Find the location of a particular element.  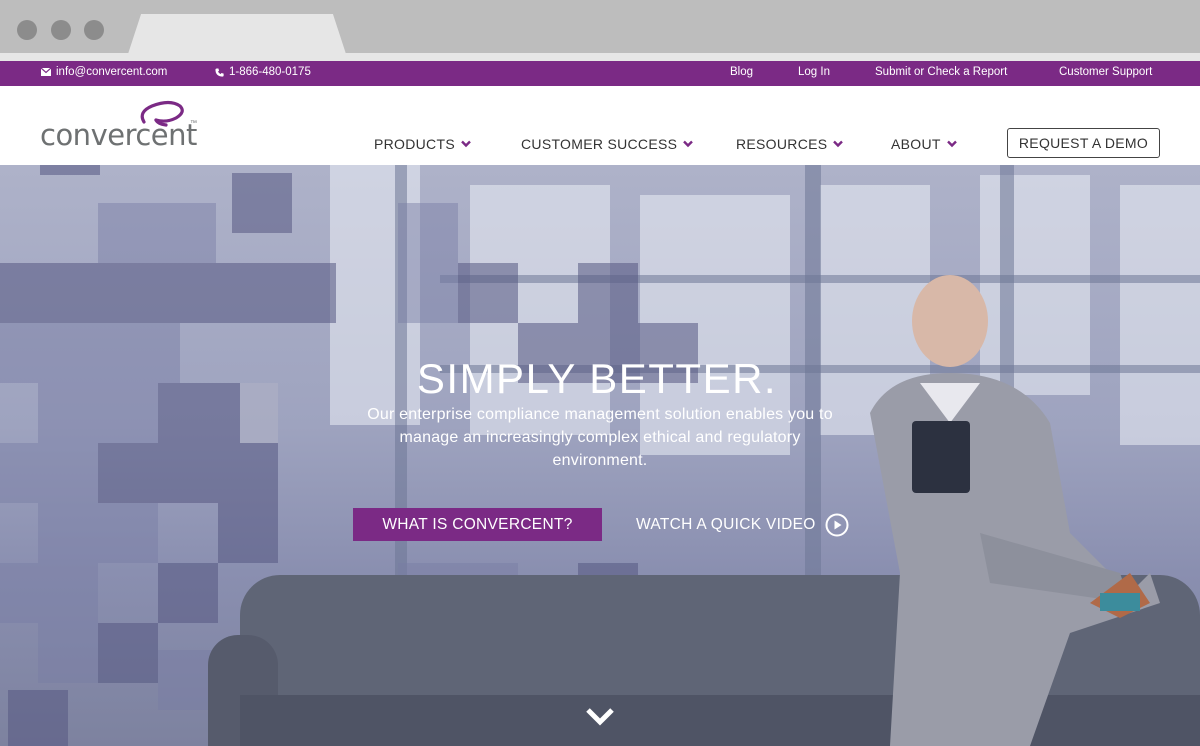

nav-customer-success: CUSTOMER SUCCESS is located at coordinates (607, 144).